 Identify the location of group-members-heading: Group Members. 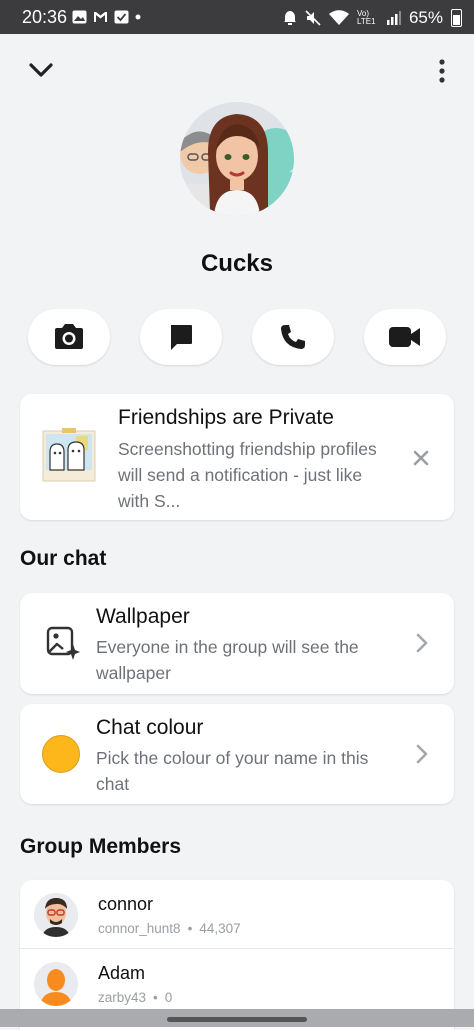
(101, 846).